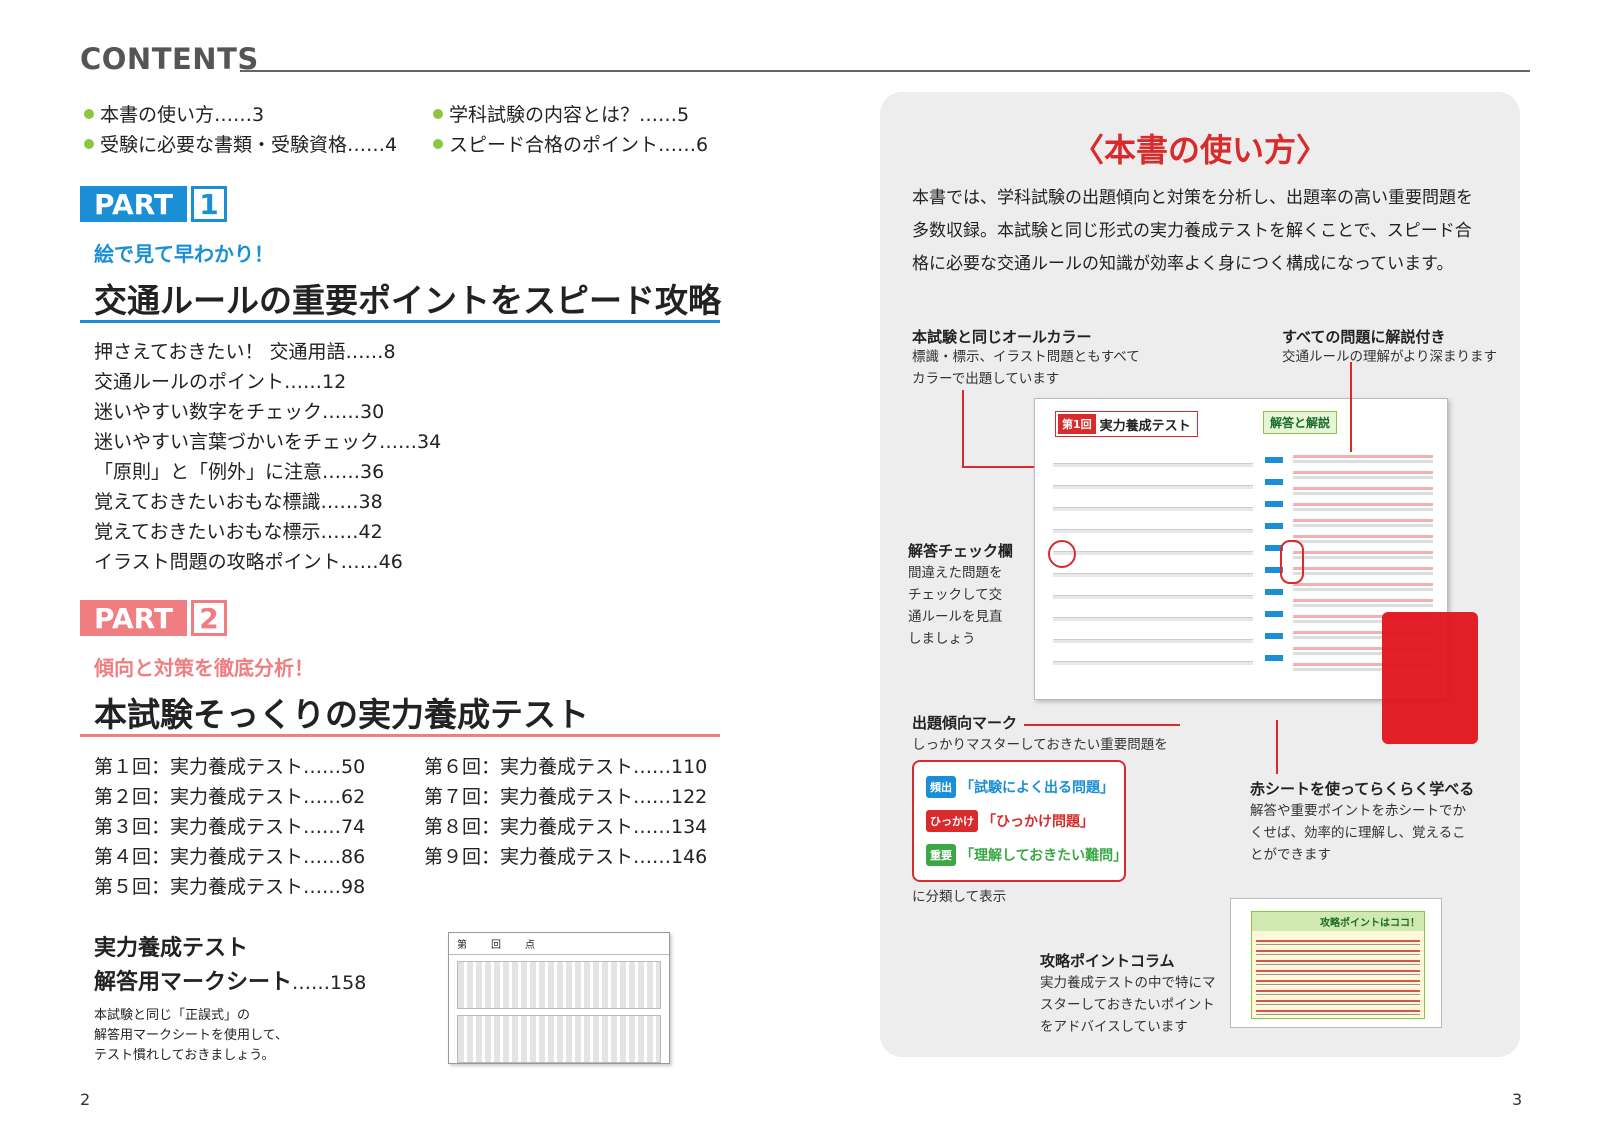 The image size is (1600, 1135). What do you see at coordinates (400, 321) in the screenshot?
I see `part1-rule` at bounding box center [400, 321].